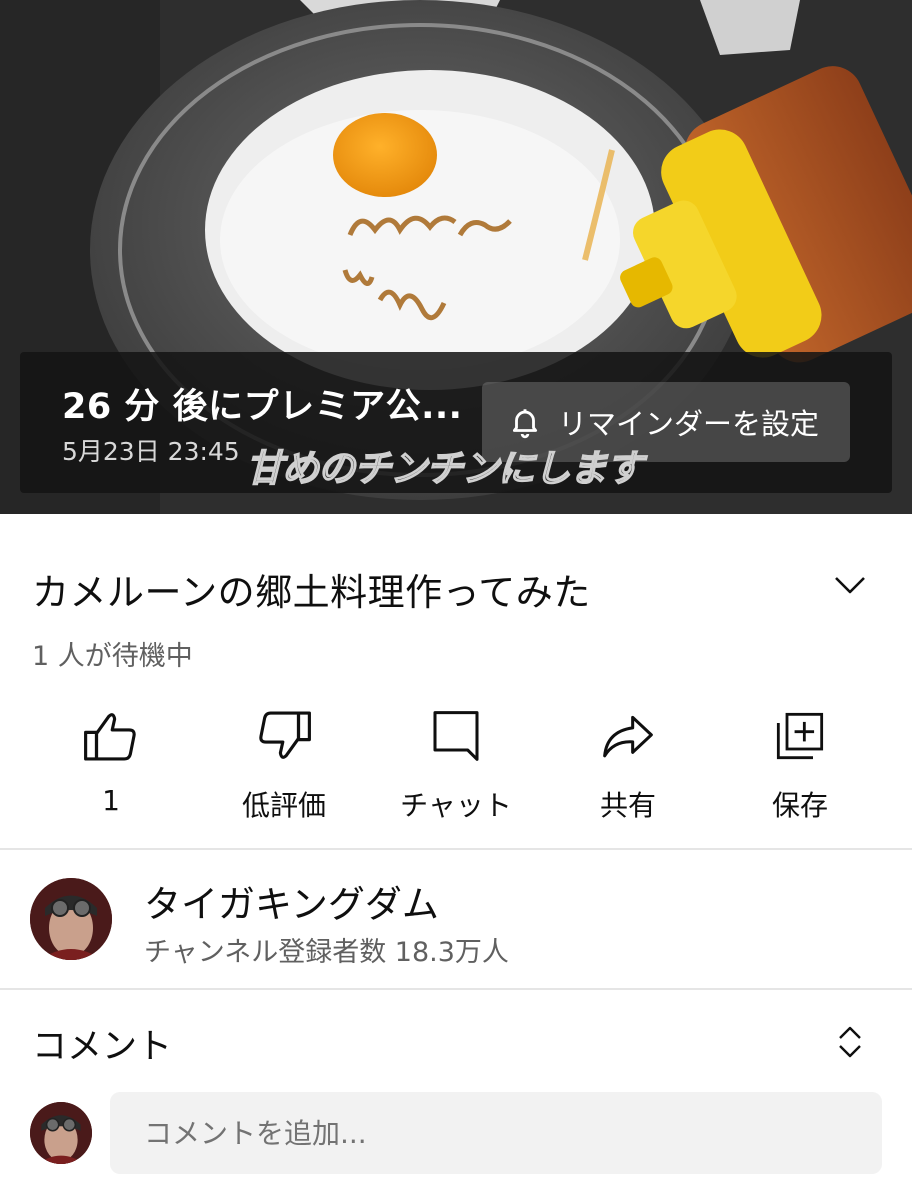 The image size is (912, 1200). Describe the element at coordinates (799, 805) in the screenshot. I see `save-label: 保存` at that location.